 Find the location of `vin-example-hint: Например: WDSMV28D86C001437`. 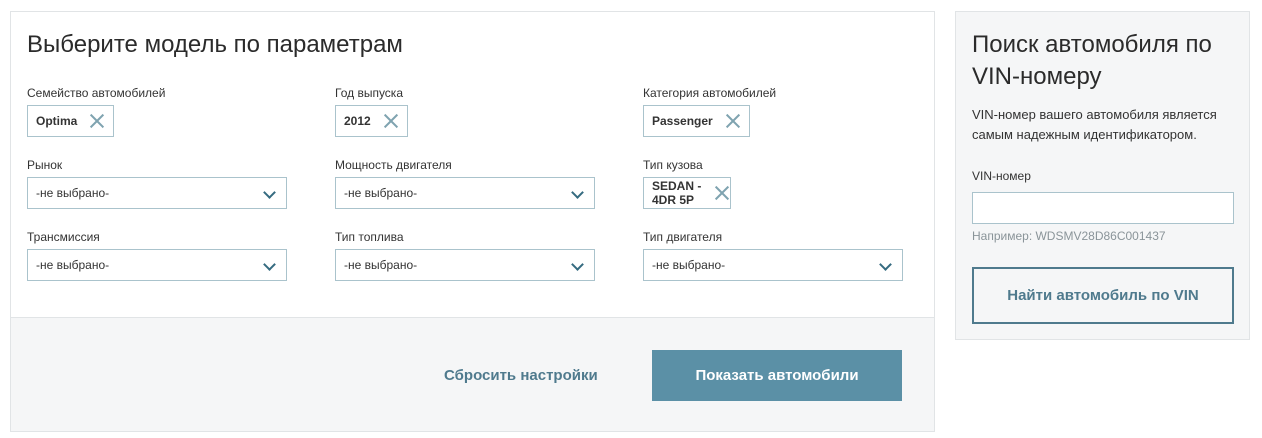

vin-example-hint: Например: WDSMV28D86C001437 is located at coordinates (1069, 236).